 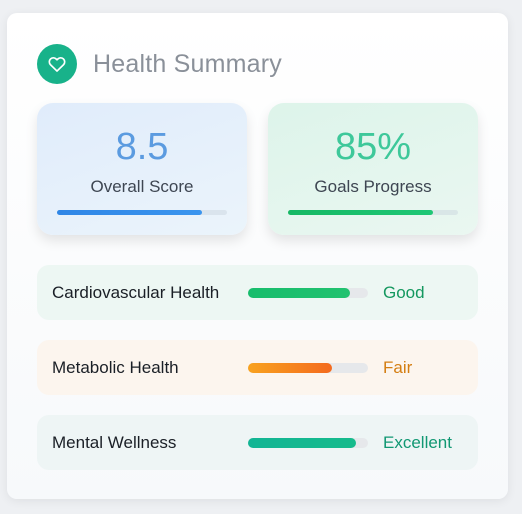 I want to click on metabolic-health-bar, so click(x=308, y=367).